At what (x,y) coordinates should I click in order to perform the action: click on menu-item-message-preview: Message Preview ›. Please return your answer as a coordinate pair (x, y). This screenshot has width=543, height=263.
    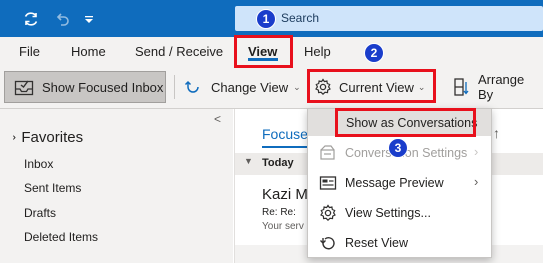
    Looking at the image, I should click on (399, 182).